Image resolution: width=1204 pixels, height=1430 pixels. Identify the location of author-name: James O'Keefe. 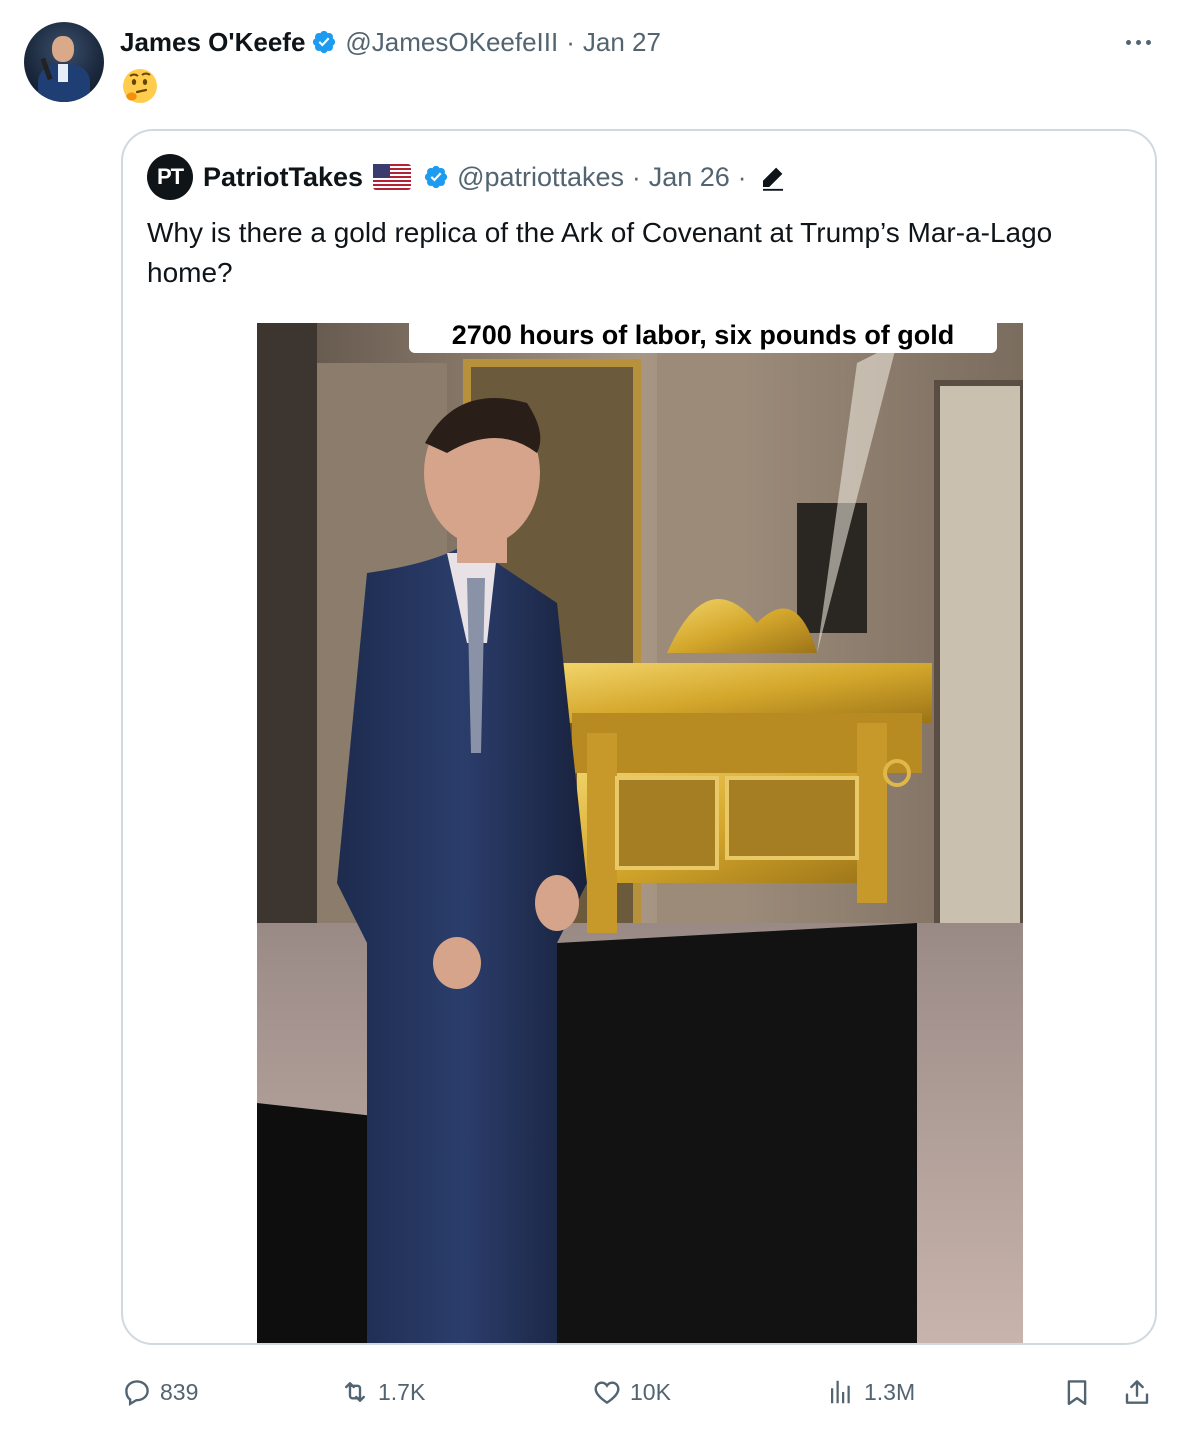
(212, 42).